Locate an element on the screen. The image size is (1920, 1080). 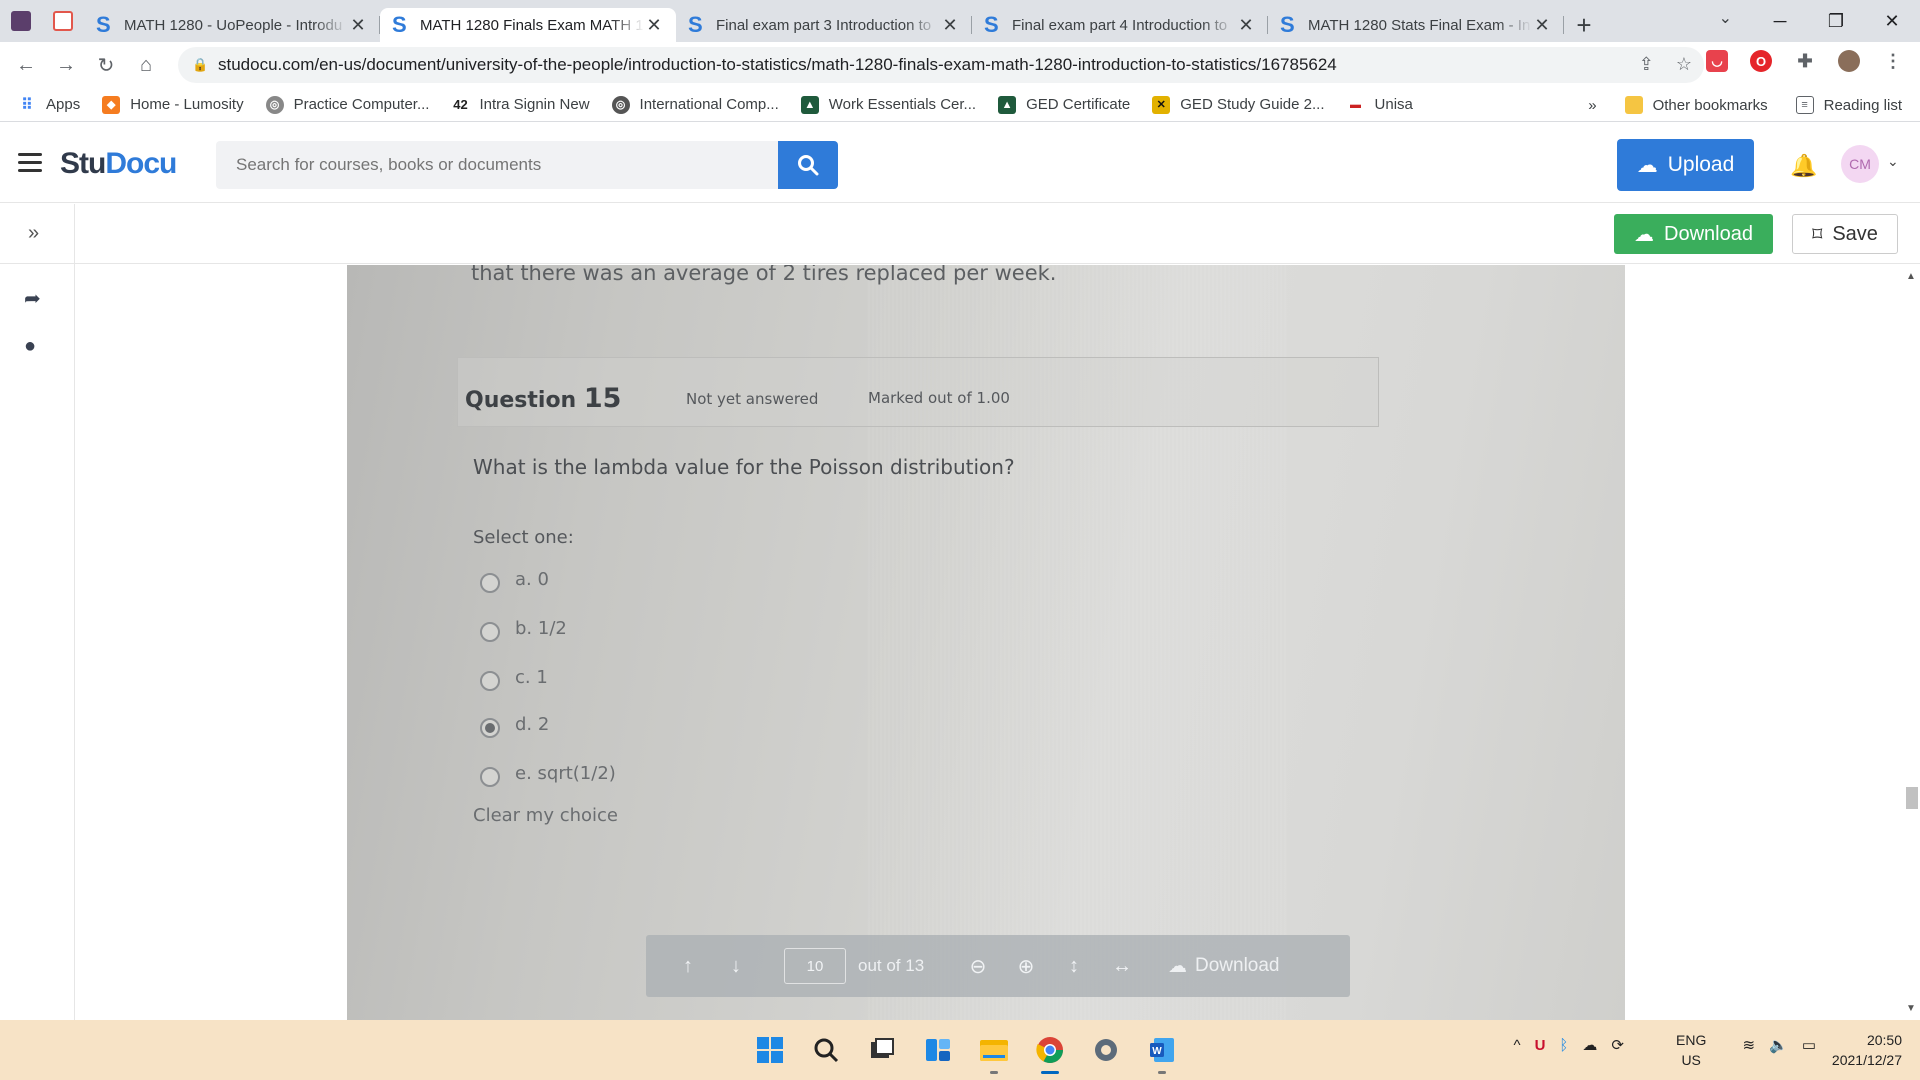
bookmark-apps: ⠿ Apps is located at coordinates (49, 105).